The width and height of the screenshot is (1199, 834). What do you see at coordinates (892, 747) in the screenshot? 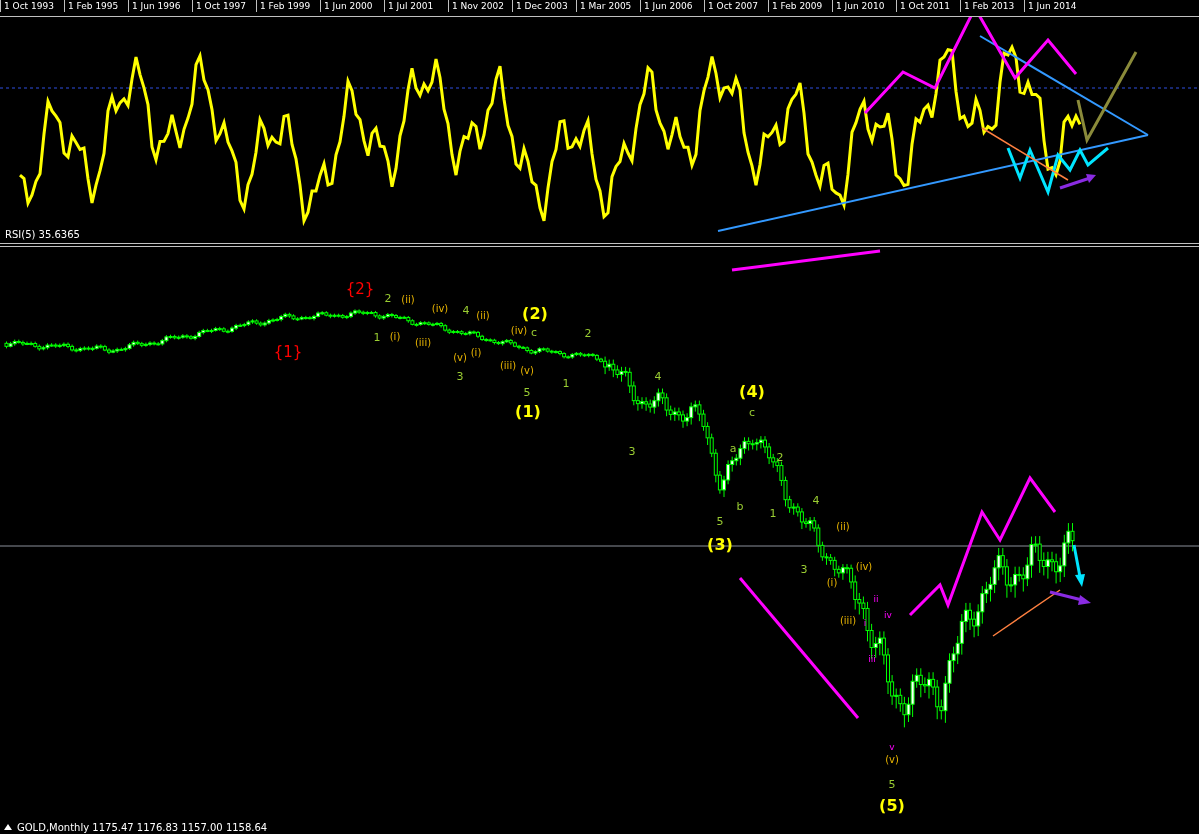
I see `wave-label: v` at bounding box center [892, 747].